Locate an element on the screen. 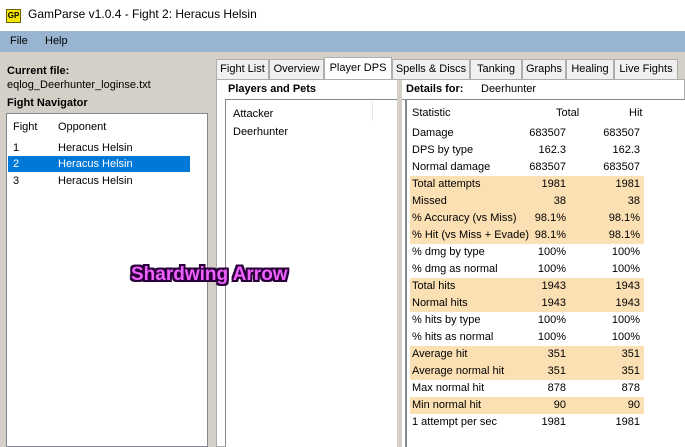  fight-number: 1 is located at coordinates (16, 148).